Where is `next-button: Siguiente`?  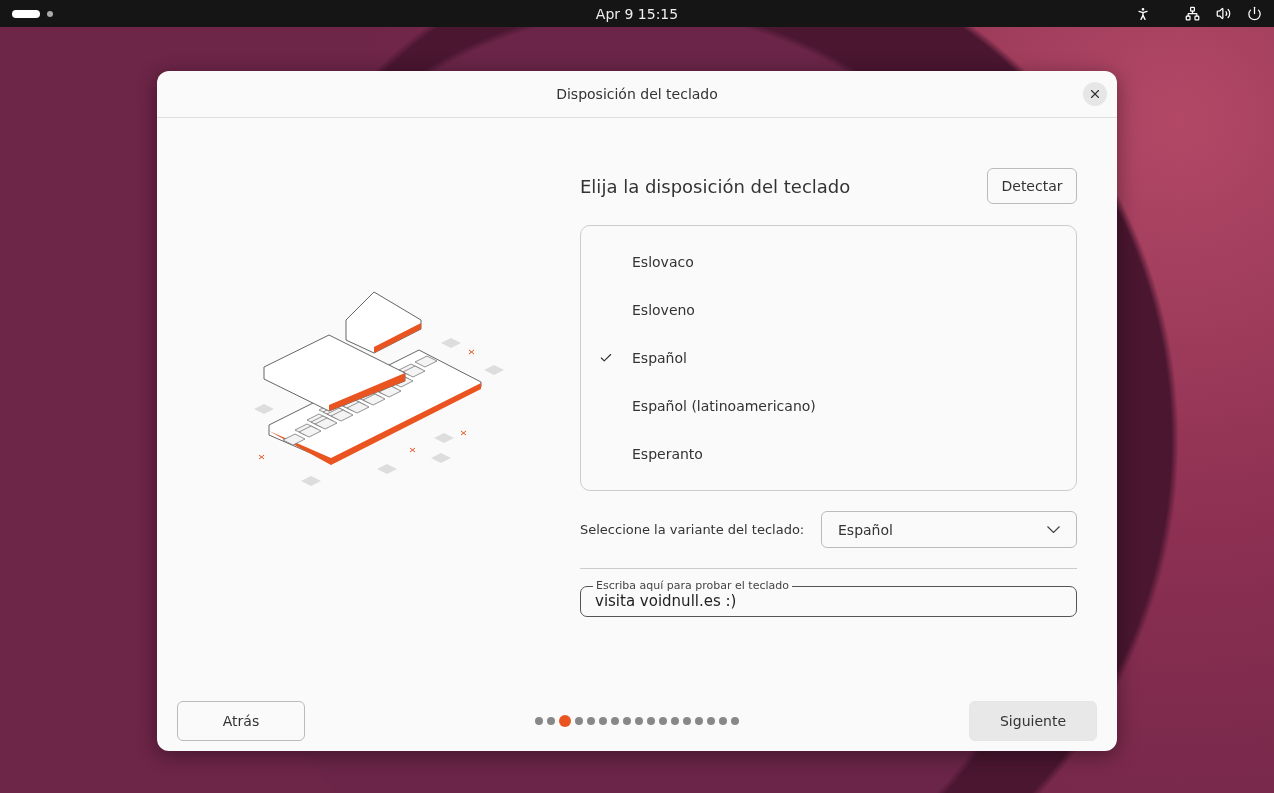 next-button: Siguiente is located at coordinates (1033, 721).